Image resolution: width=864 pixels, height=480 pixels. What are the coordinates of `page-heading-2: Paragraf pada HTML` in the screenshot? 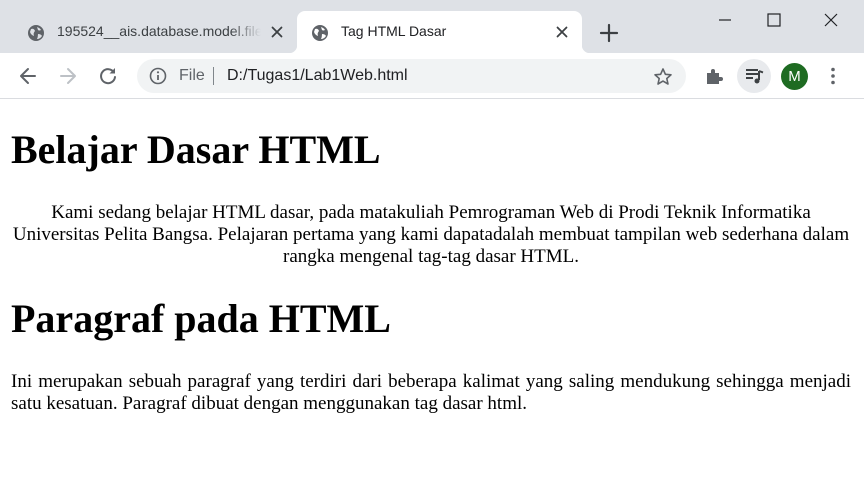 It's located at (201, 318).